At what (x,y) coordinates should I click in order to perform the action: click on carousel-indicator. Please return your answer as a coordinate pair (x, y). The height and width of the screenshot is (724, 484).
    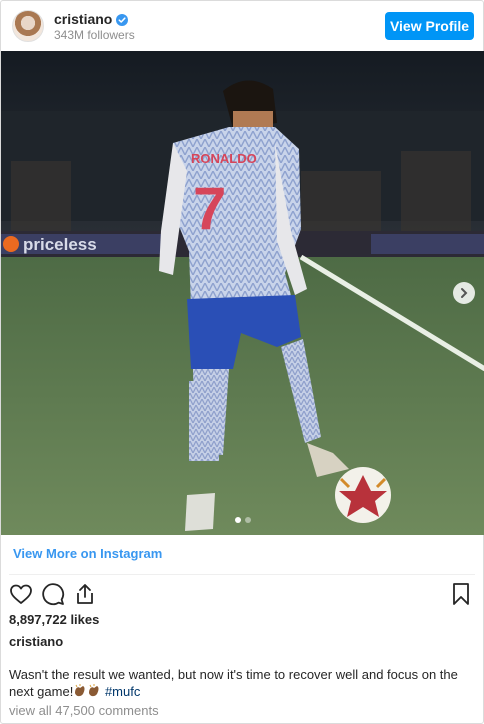
    Looking at the image, I should click on (242, 520).